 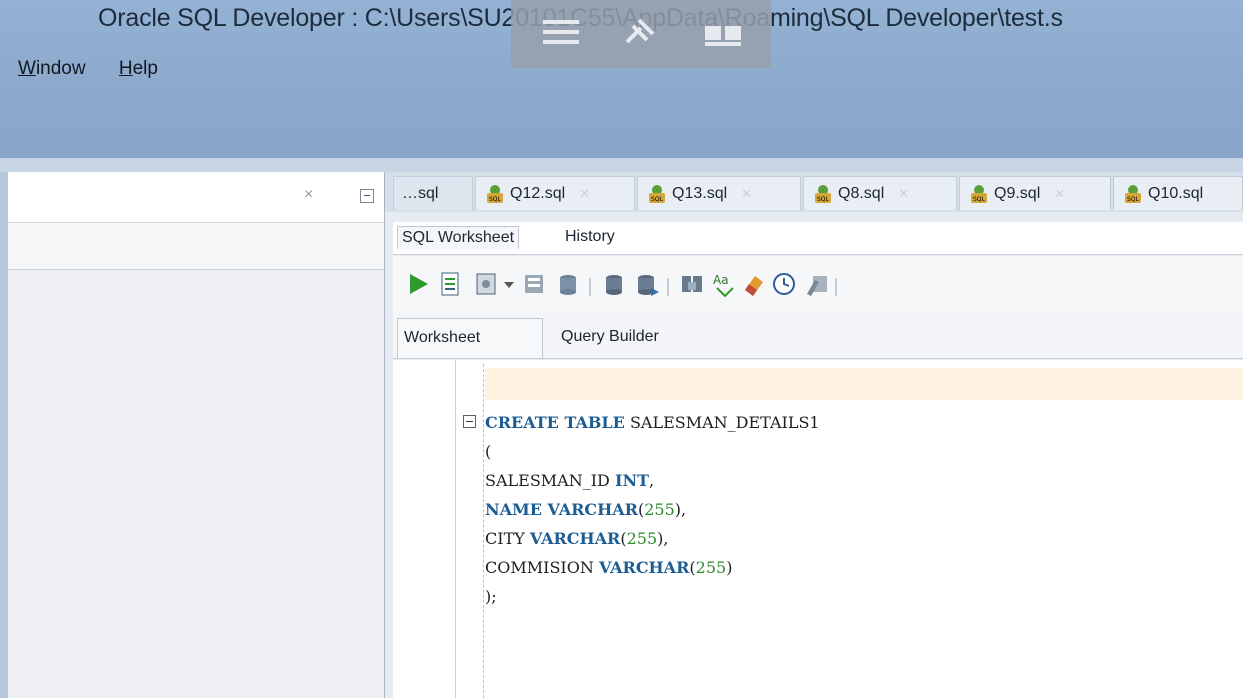 I want to click on sql-text: (, so click(x=488, y=451).